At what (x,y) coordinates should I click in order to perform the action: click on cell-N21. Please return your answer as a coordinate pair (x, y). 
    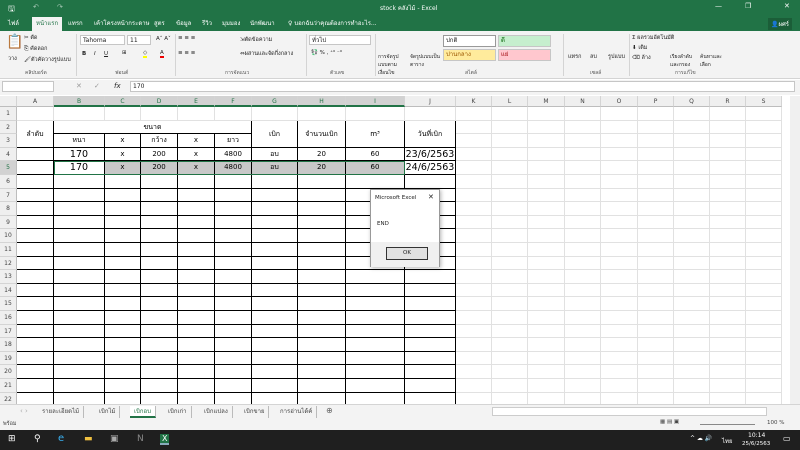
    Looking at the image, I should click on (583, 386).